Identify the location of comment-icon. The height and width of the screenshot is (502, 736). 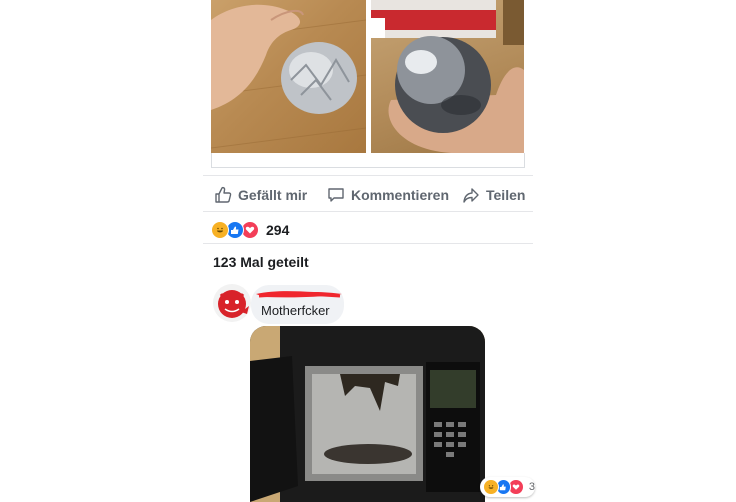
(336, 195).